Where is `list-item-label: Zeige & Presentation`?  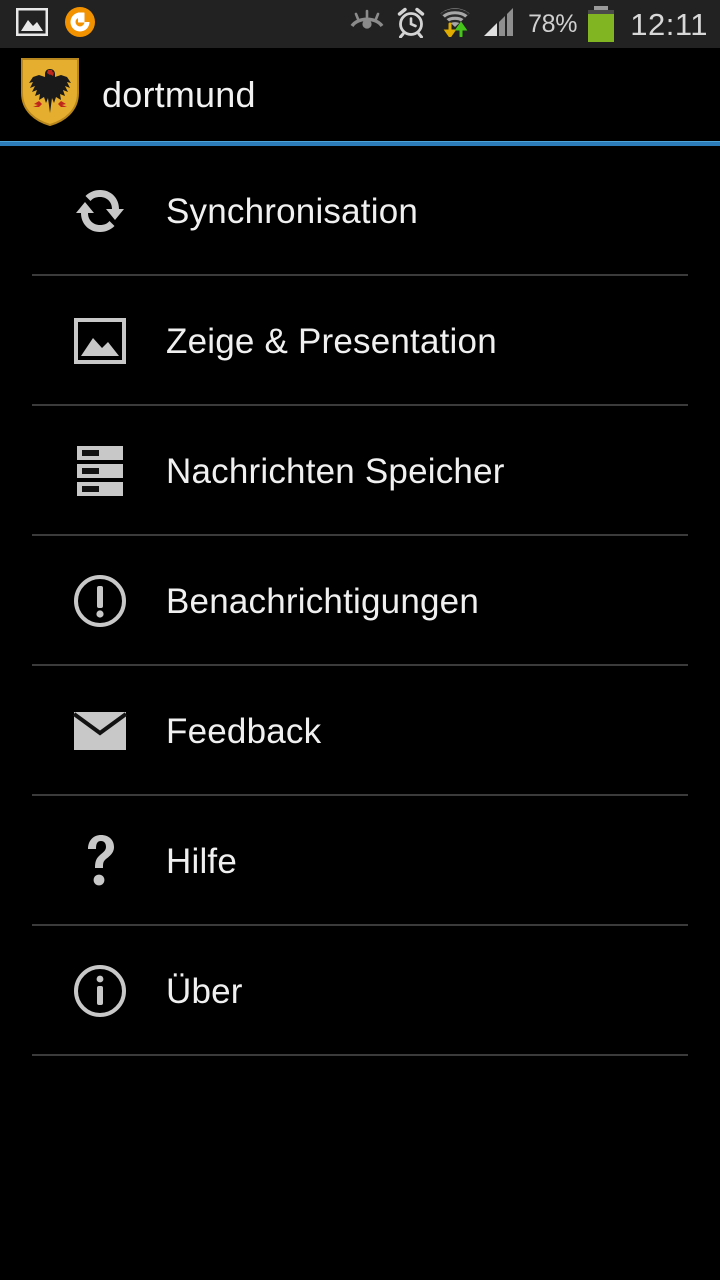
list-item-label: Zeige & Presentation is located at coordinates (331, 341).